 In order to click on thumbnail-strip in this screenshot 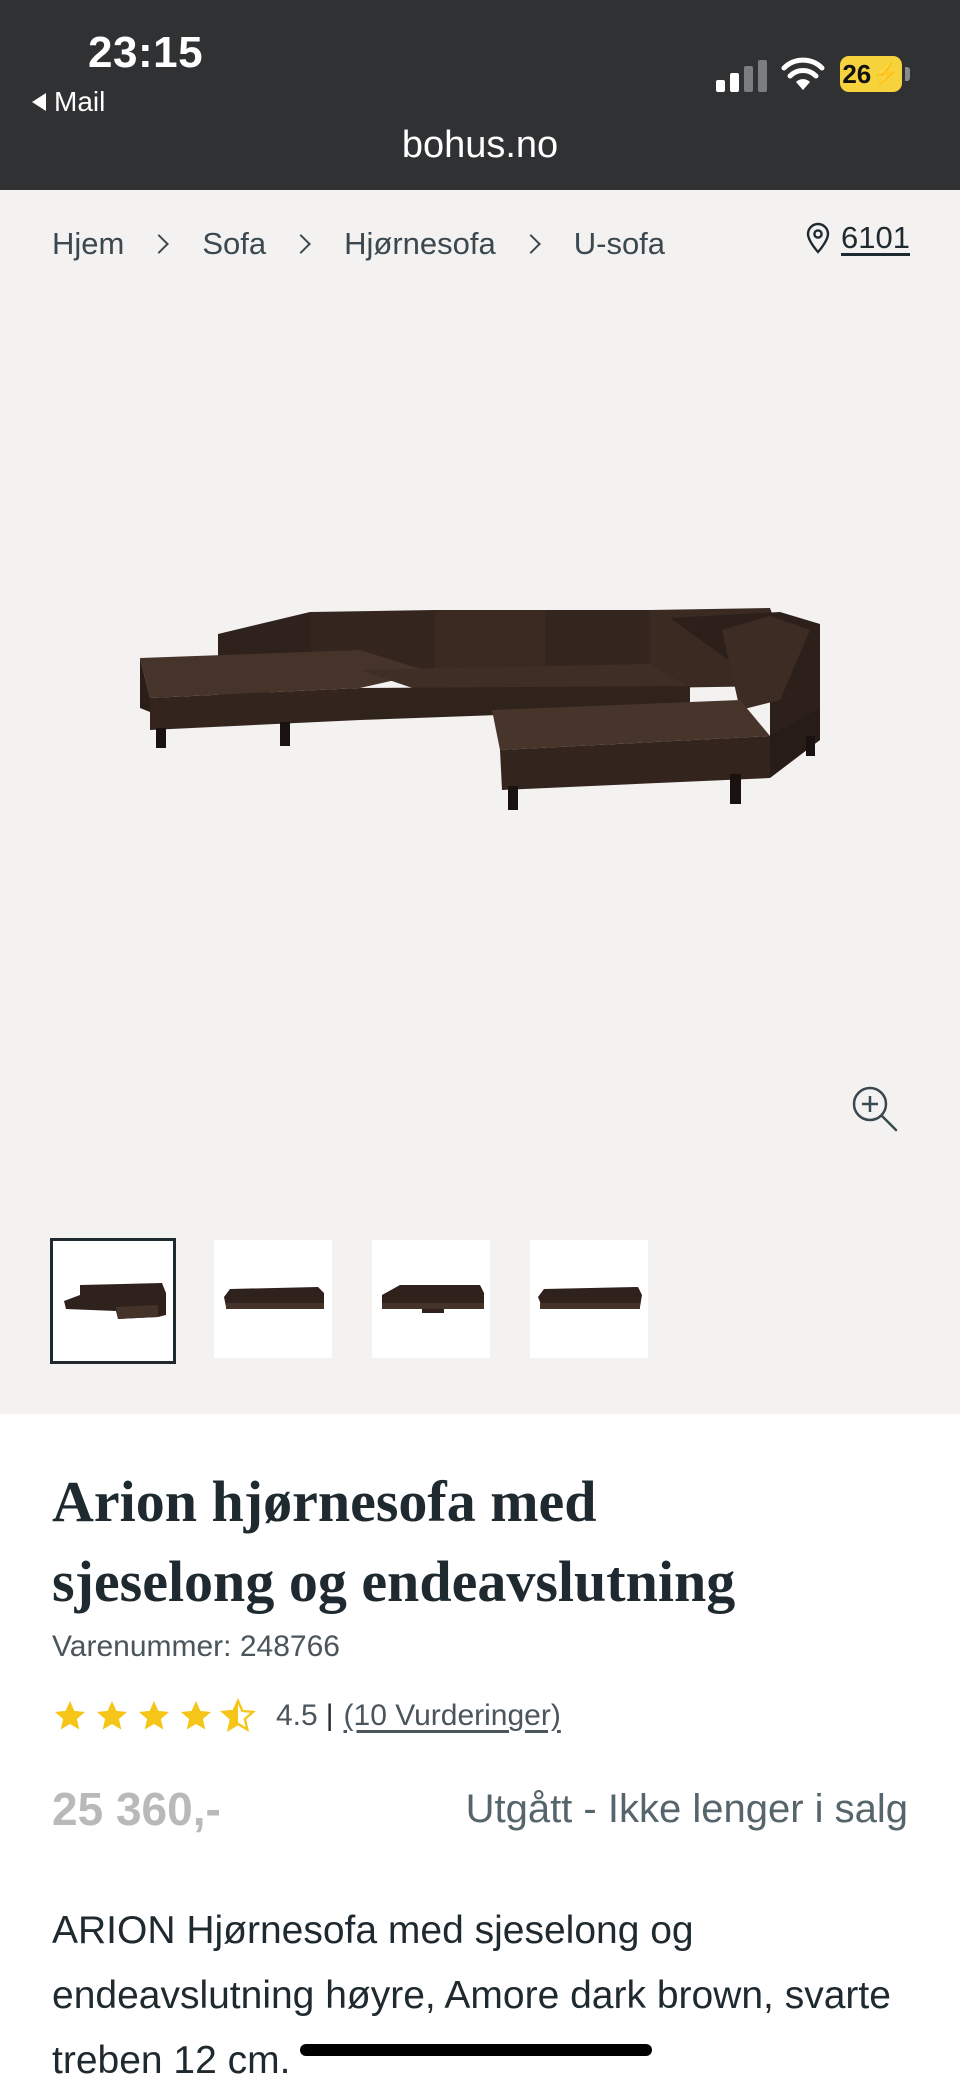, I will do `click(349, 1301)`.